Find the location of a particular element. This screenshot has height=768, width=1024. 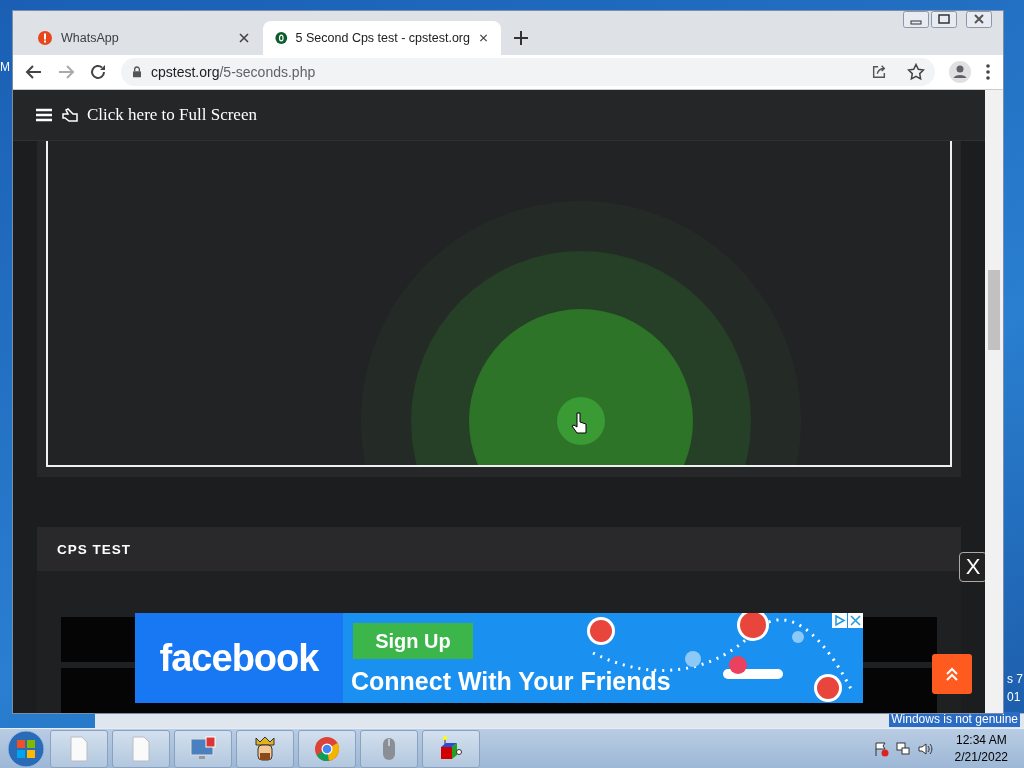

clock-date: 2/21/2022 is located at coordinates (981, 757).